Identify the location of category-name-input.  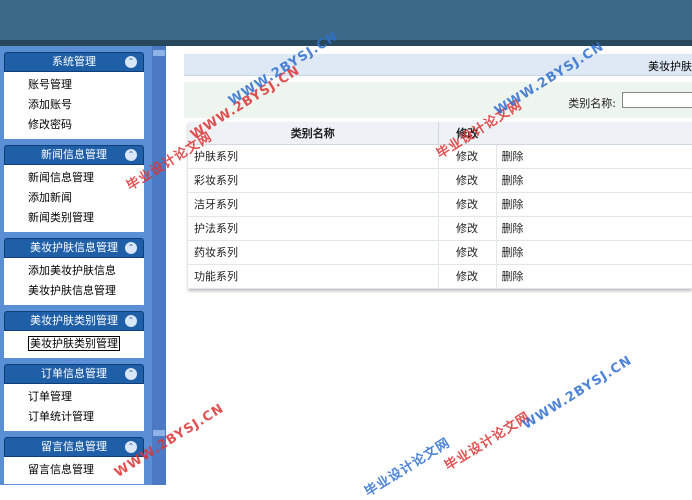
(657, 100).